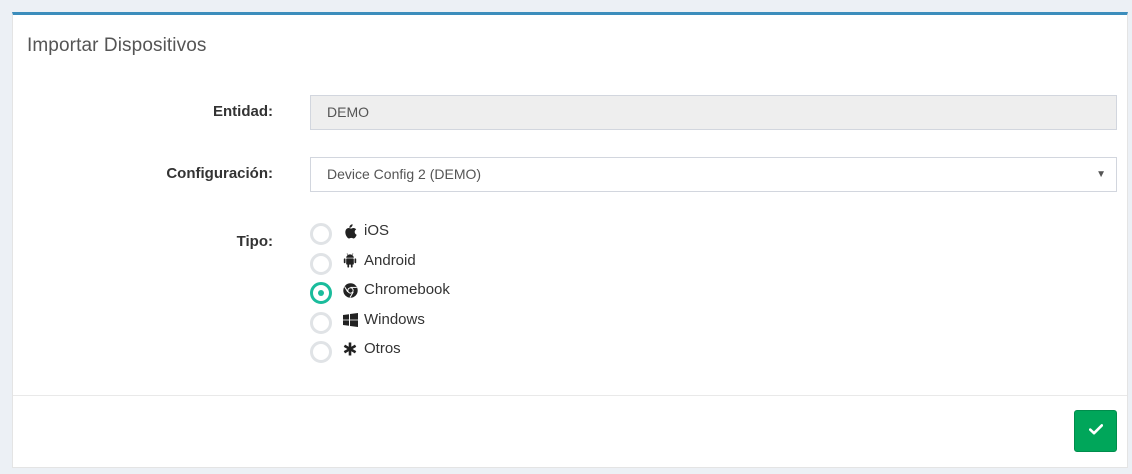  Describe the element at coordinates (382, 348) in the screenshot. I see `radio-label-otros: Otros` at that location.